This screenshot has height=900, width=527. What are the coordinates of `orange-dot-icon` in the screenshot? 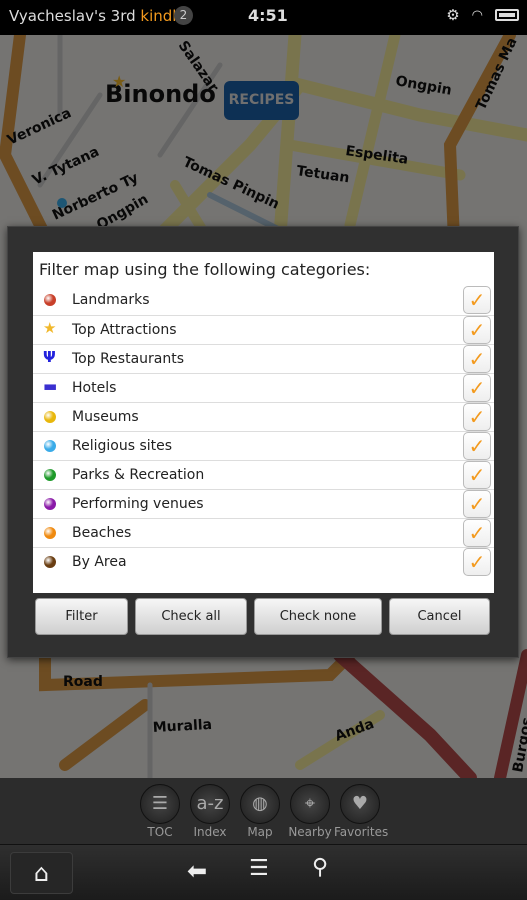 It's located at (50, 533).